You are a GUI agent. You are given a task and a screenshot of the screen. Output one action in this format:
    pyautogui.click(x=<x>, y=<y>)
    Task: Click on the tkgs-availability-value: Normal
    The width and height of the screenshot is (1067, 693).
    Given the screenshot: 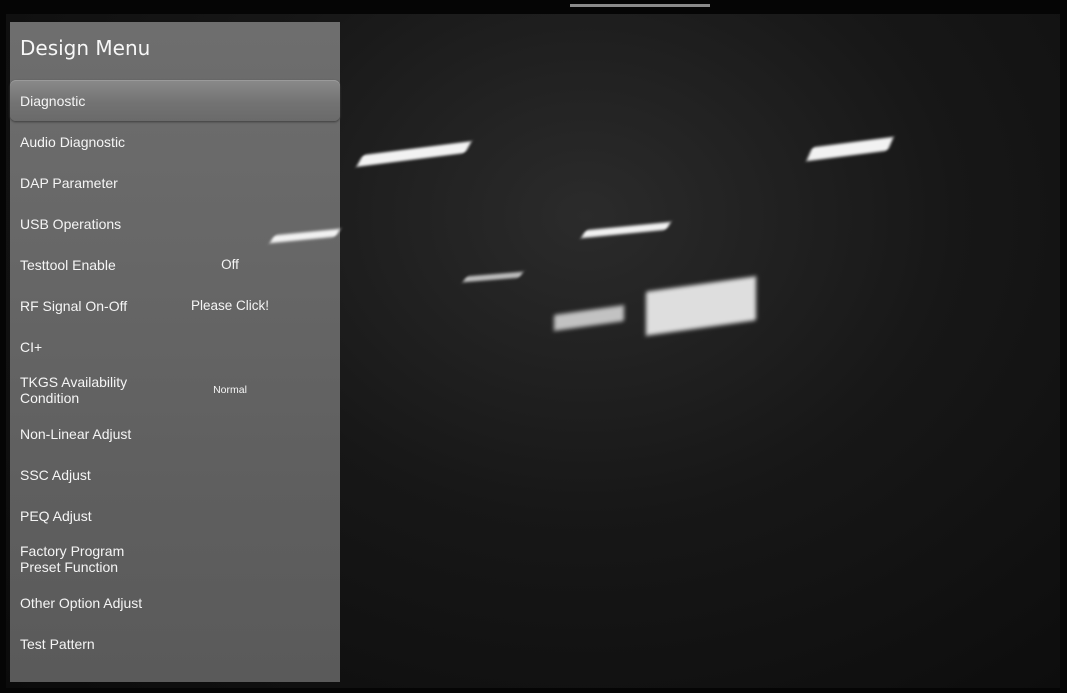 What is the action you would take?
    pyautogui.click(x=230, y=390)
    